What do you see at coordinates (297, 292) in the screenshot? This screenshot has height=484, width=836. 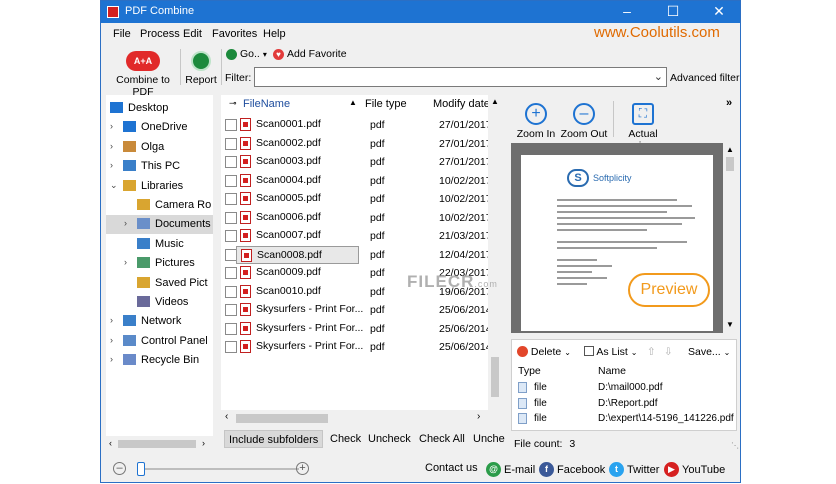 I see `filename-cell: Scan0010.pdf` at bounding box center [297, 292].